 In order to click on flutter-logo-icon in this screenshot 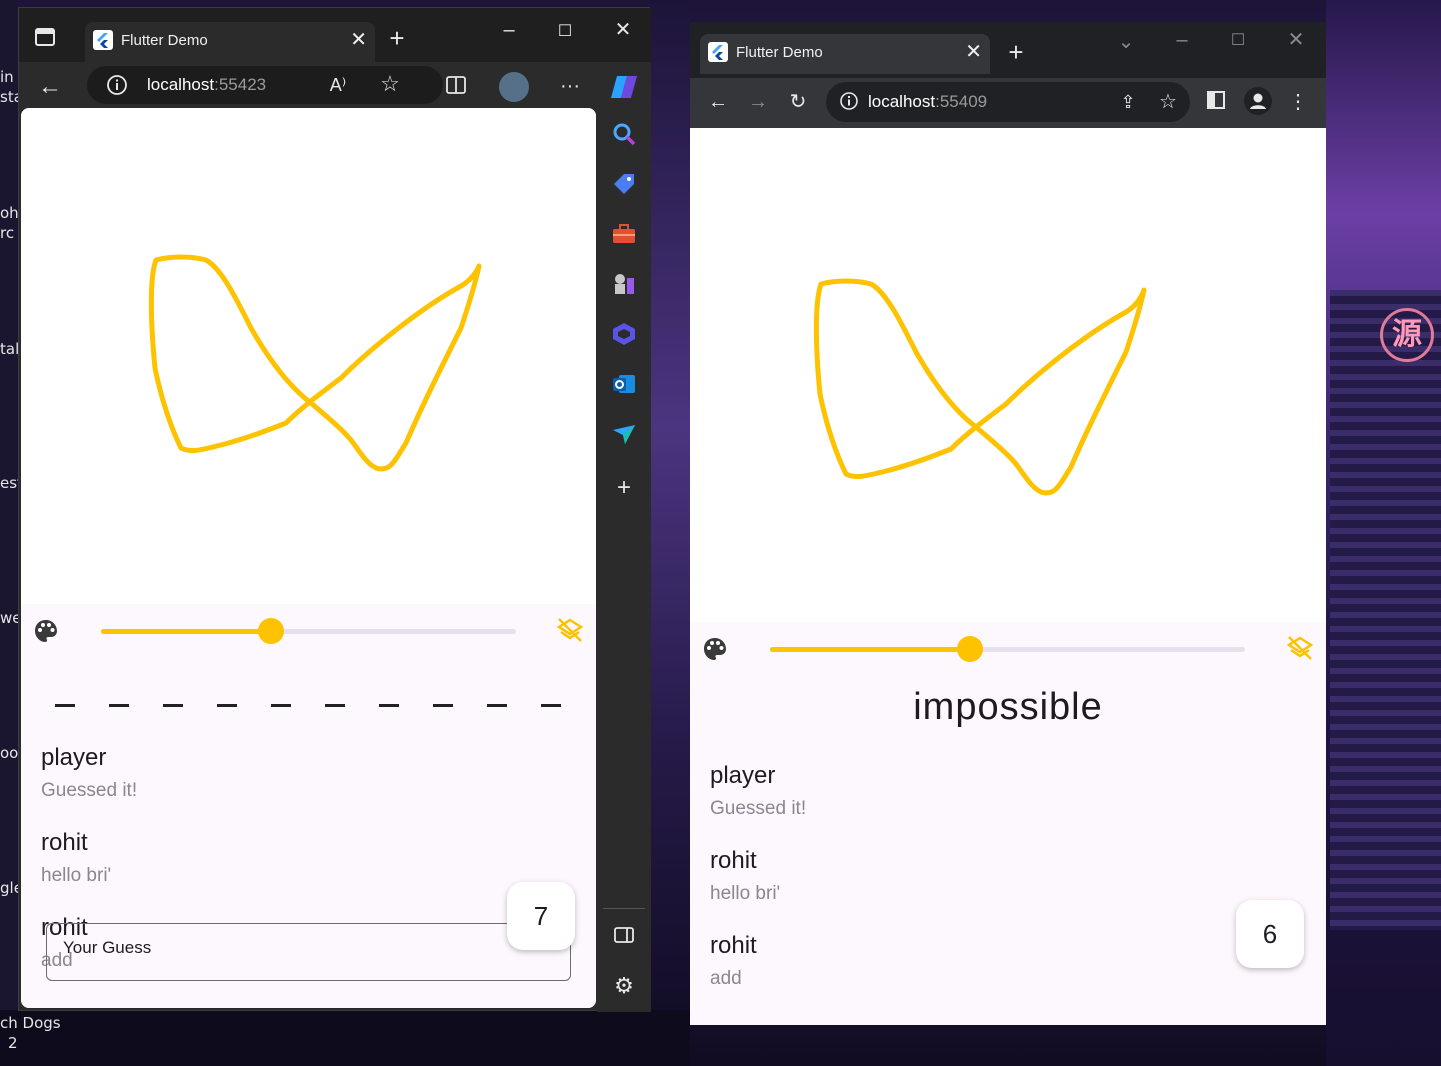, I will do `click(103, 40)`.